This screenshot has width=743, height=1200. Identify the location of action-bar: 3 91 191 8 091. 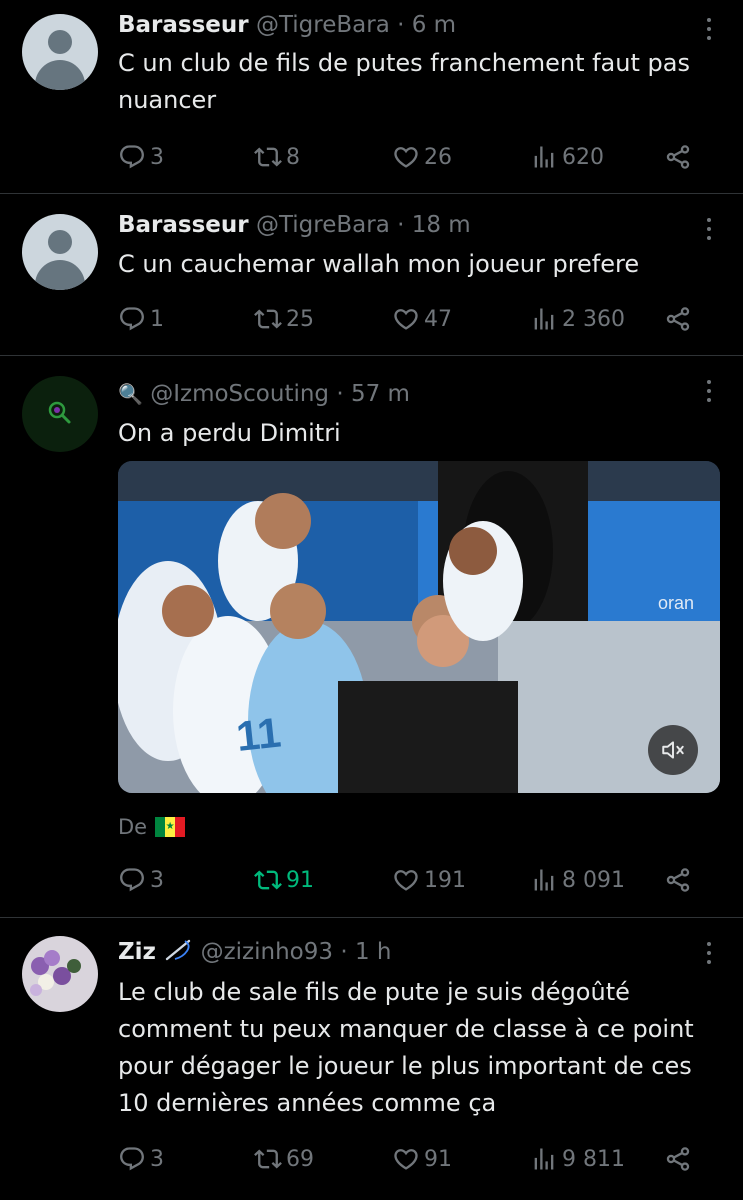
(413, 880).